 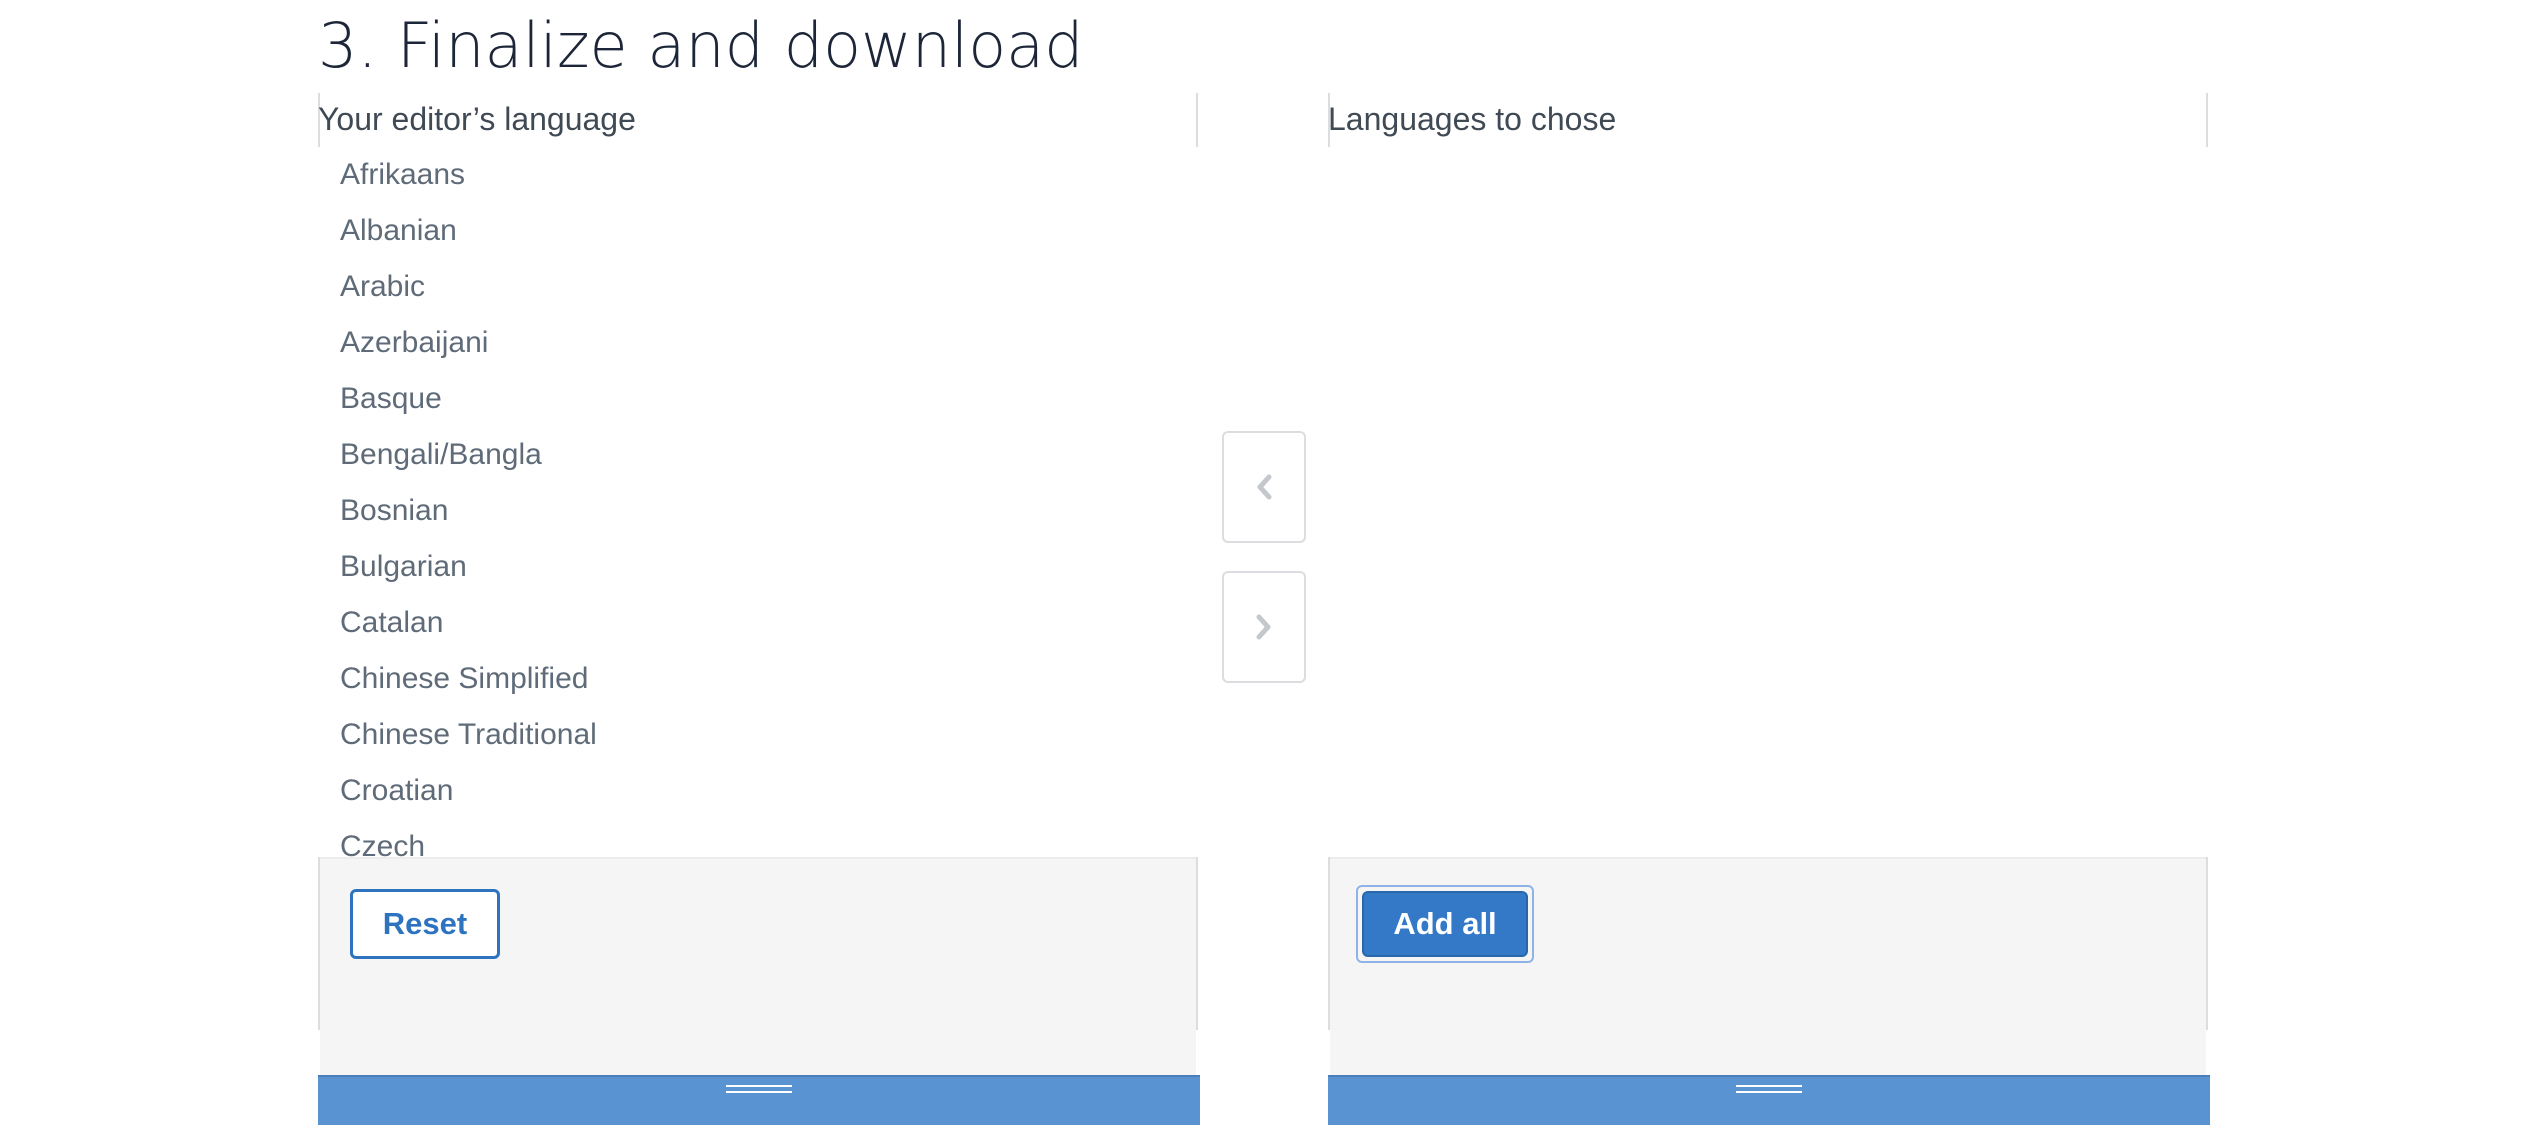 I want to click on add-all-button: Add all, so click(x=1445, y=924).